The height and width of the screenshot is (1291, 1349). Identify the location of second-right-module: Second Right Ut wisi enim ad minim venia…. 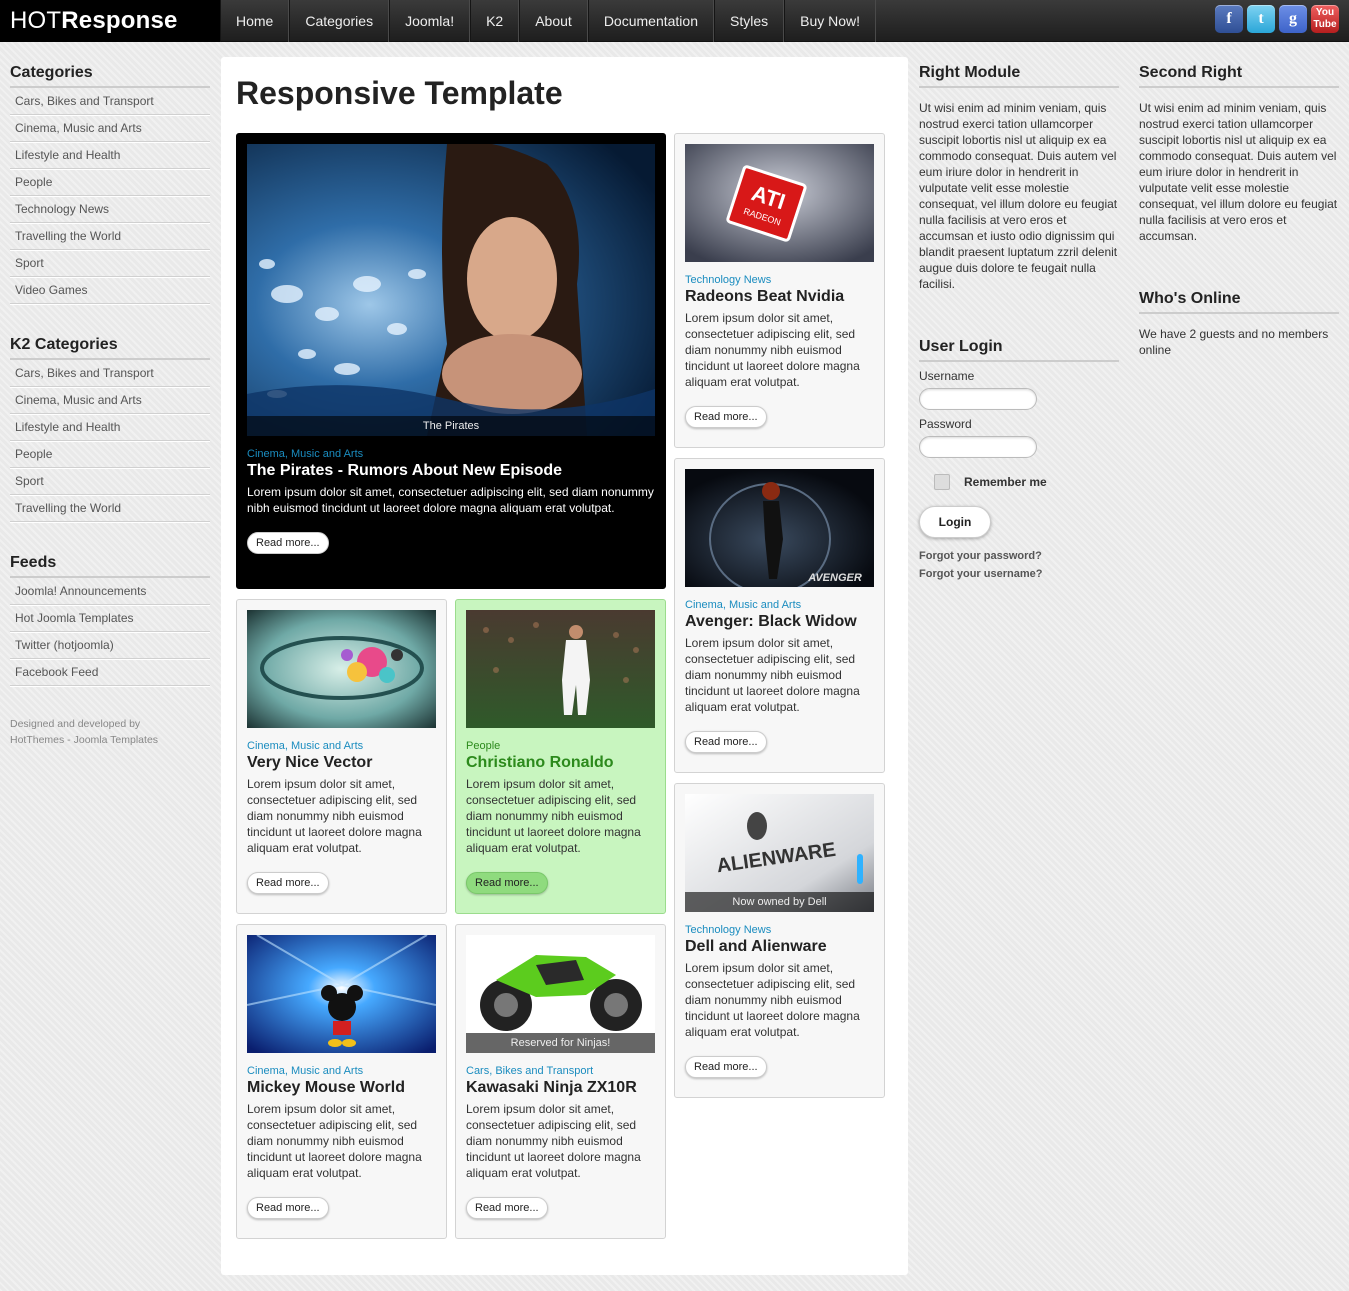
(1239, 154).